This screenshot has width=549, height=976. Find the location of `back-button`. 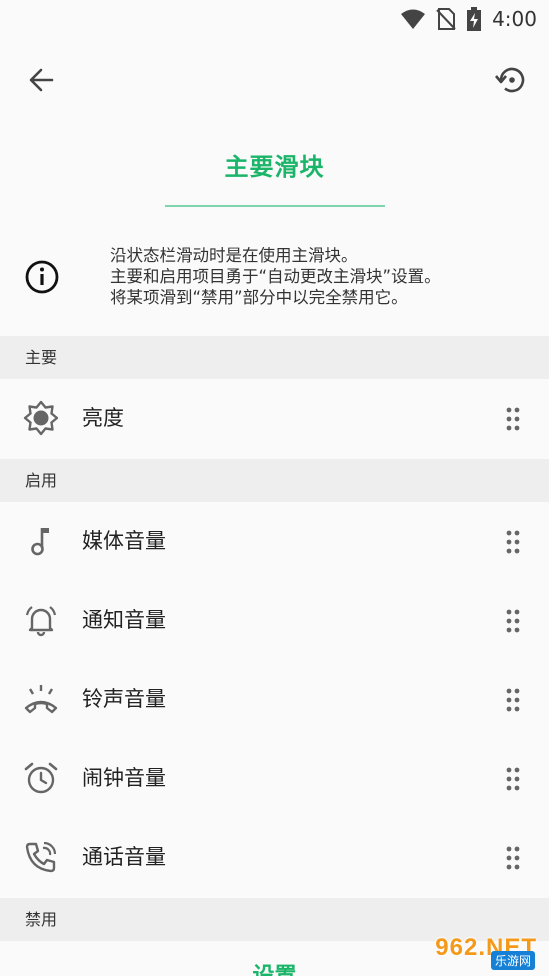

back-button is located at coordinates (42, 80).